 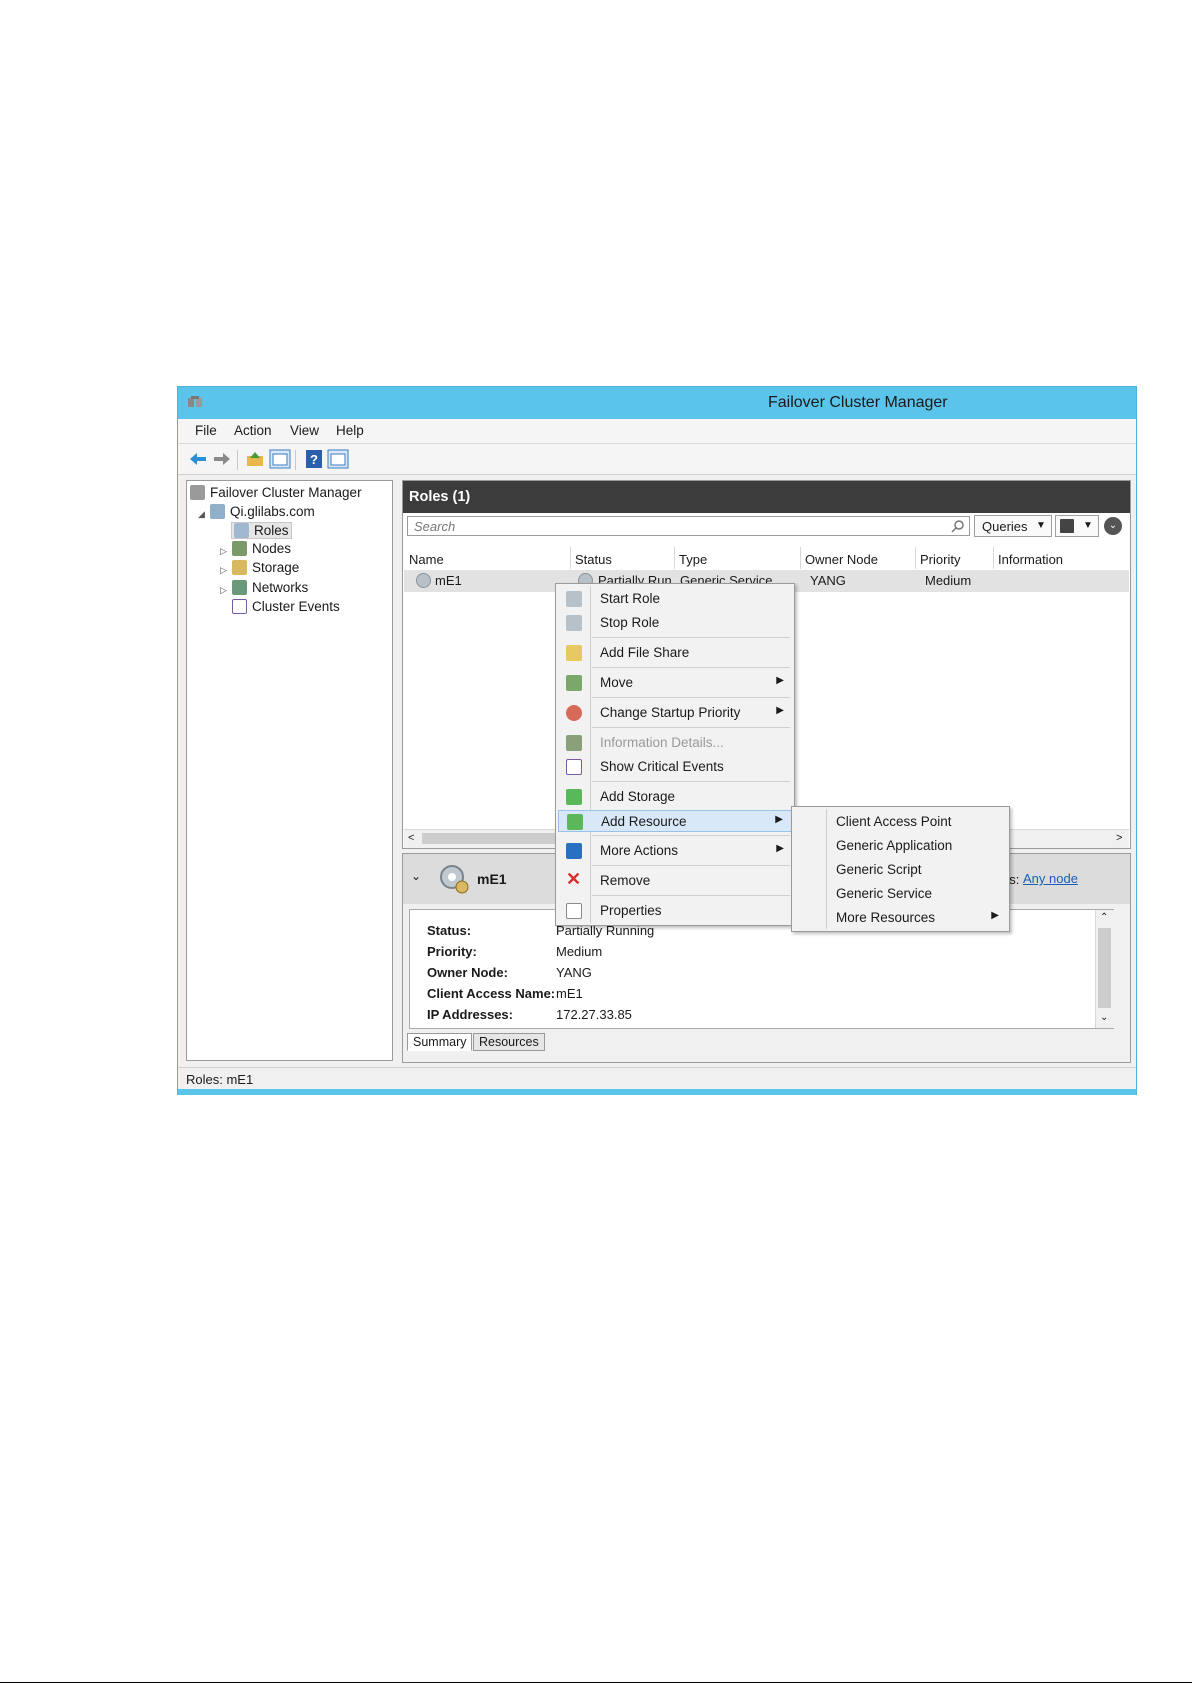 I want to click on menu-view: View, so click(x=304, y=430).